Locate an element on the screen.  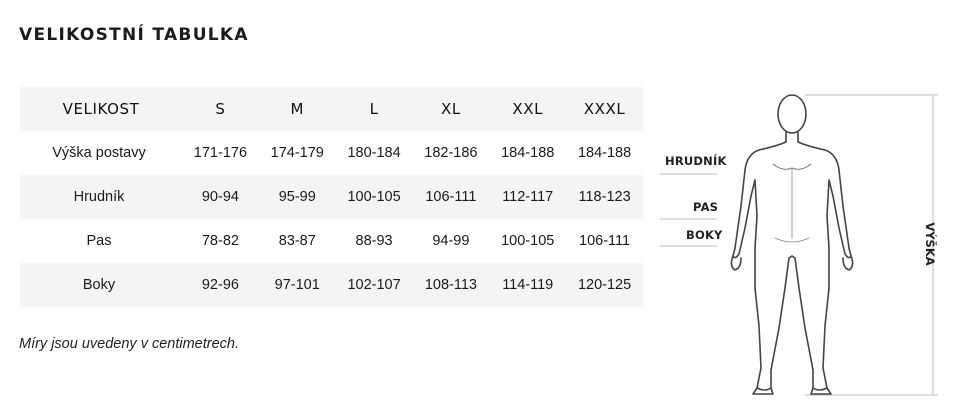
page-title: VELIKOSTNÍ TABULKA is located at coordinates (134, 35).